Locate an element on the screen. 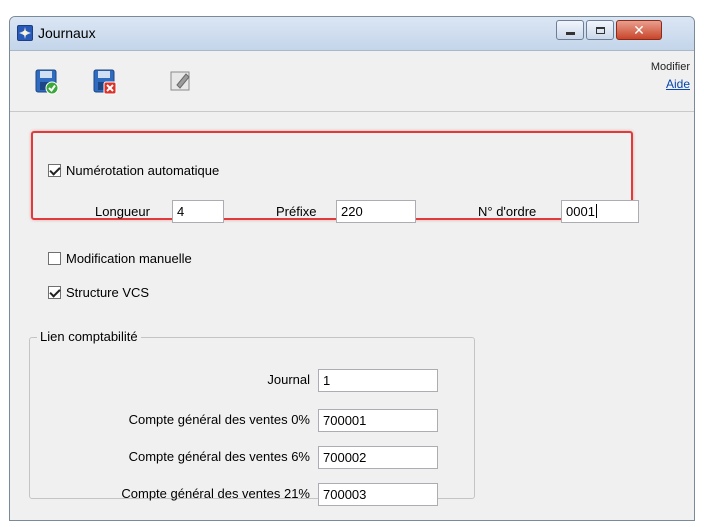 This screenshot has width=704, height=527. accounting-link-title: Lien comptabilité is located at coordinates (89, 336).